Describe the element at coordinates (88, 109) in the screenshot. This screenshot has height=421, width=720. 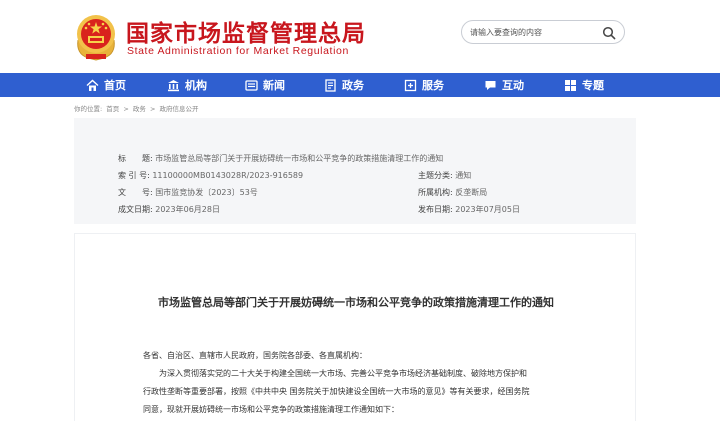
I see `breadcrumb-prefix: 你的位置:` at that location.